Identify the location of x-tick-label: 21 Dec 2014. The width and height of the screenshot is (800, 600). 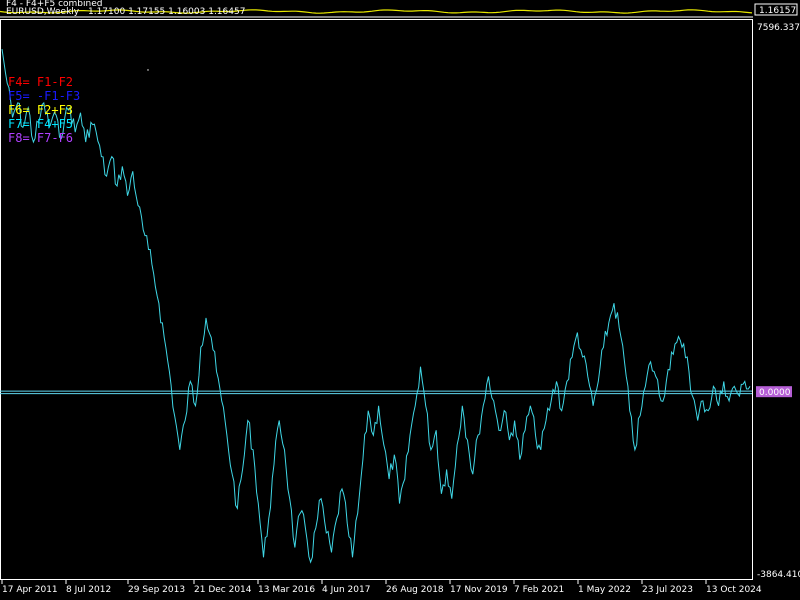
(223, 590).